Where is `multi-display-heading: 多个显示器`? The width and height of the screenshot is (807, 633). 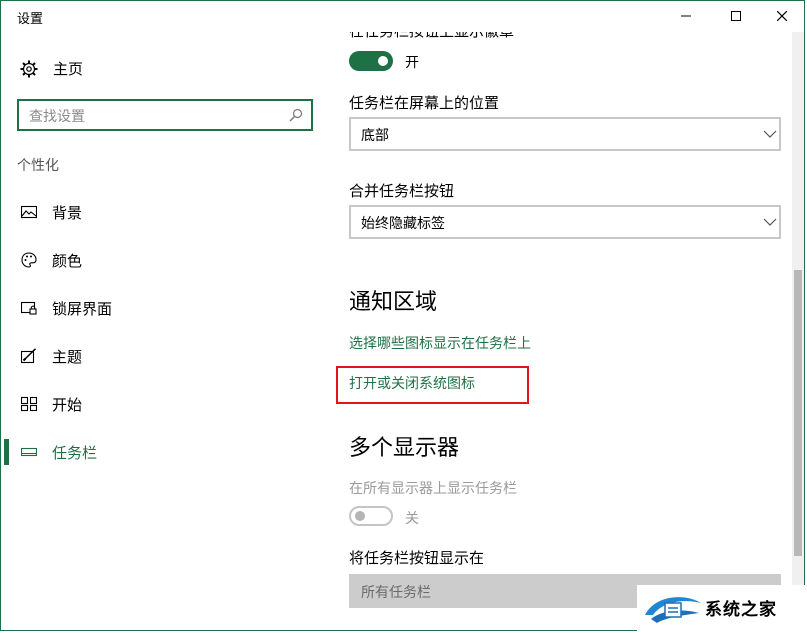
multi-display-heading: 多个显示器 is located at coordinates (404, 448).